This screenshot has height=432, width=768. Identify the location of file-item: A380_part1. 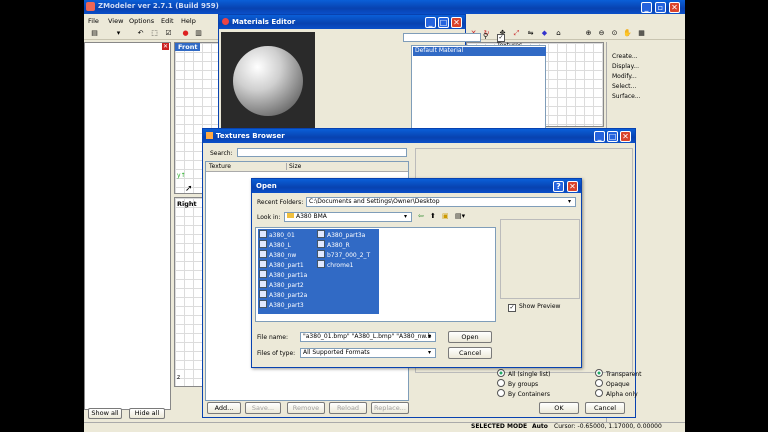
(281, 264).